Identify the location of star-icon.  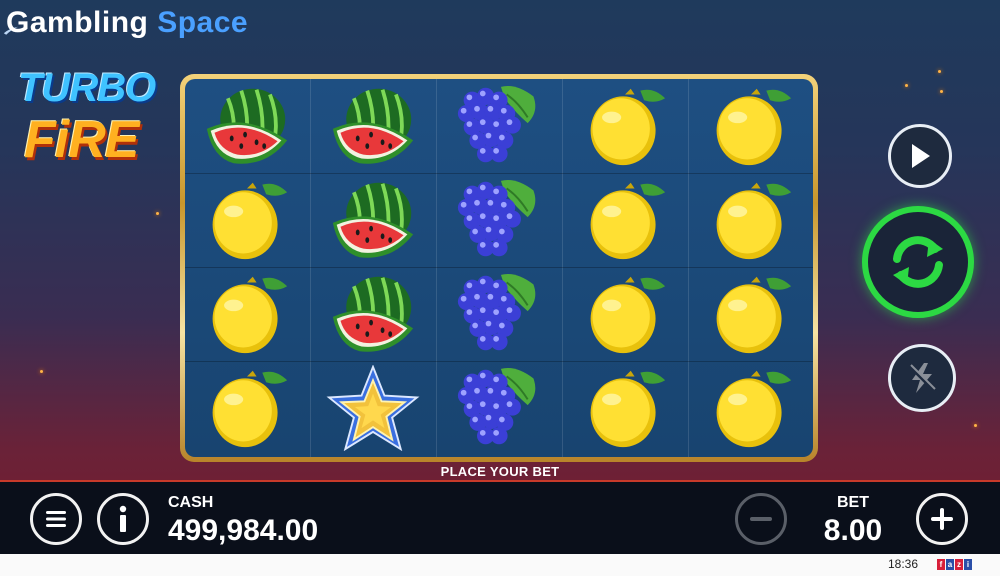
(373, 408).